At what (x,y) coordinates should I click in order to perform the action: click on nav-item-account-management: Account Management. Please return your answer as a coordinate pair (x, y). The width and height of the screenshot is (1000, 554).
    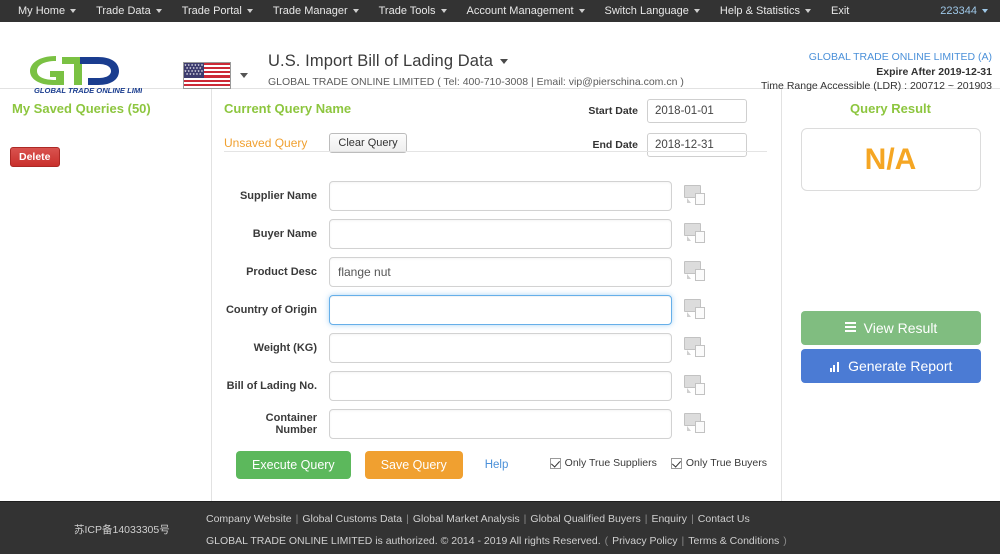
    Looking at the image, I should click on (526, 11).